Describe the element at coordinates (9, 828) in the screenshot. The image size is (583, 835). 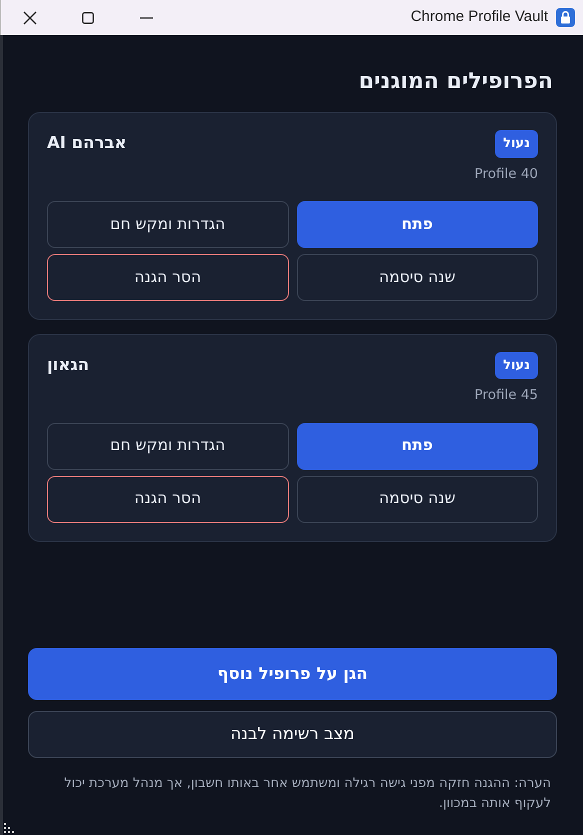
I see `resize-grip-icon` at that location.